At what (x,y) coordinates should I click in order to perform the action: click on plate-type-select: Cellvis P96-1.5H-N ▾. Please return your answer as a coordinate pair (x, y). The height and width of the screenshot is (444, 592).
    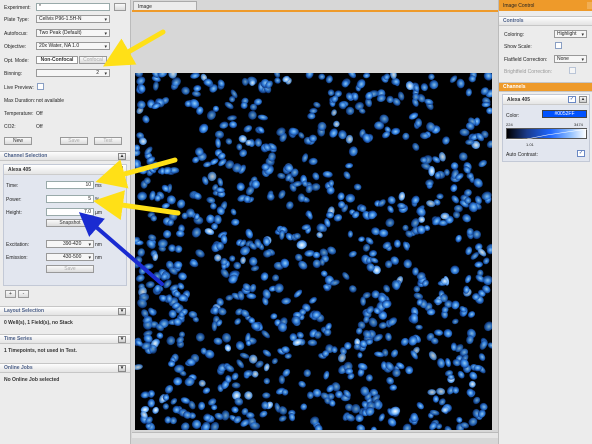
    Looking at the image, I should click on (73, 19).